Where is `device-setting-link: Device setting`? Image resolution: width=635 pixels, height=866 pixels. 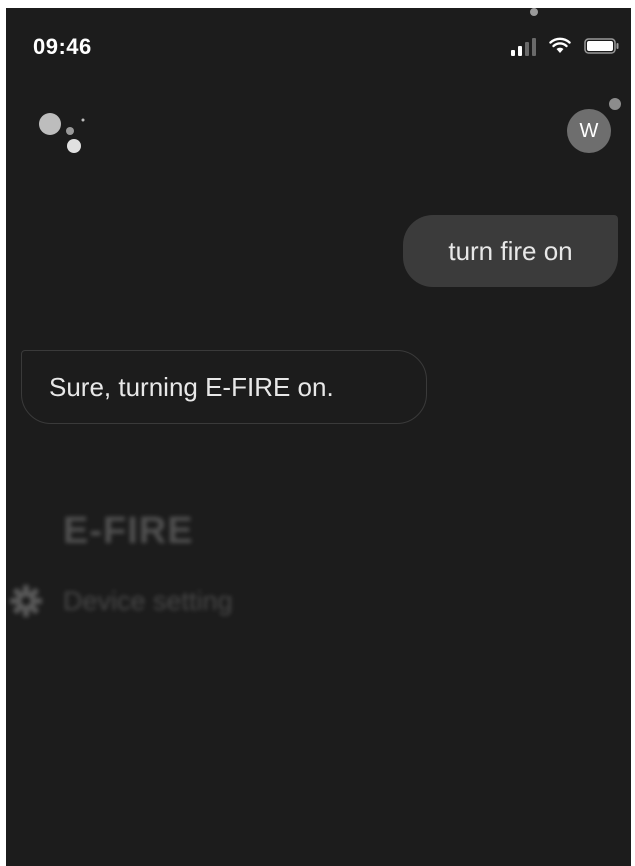
device-setting-link: Device setting is located at coordinates (148, 601).